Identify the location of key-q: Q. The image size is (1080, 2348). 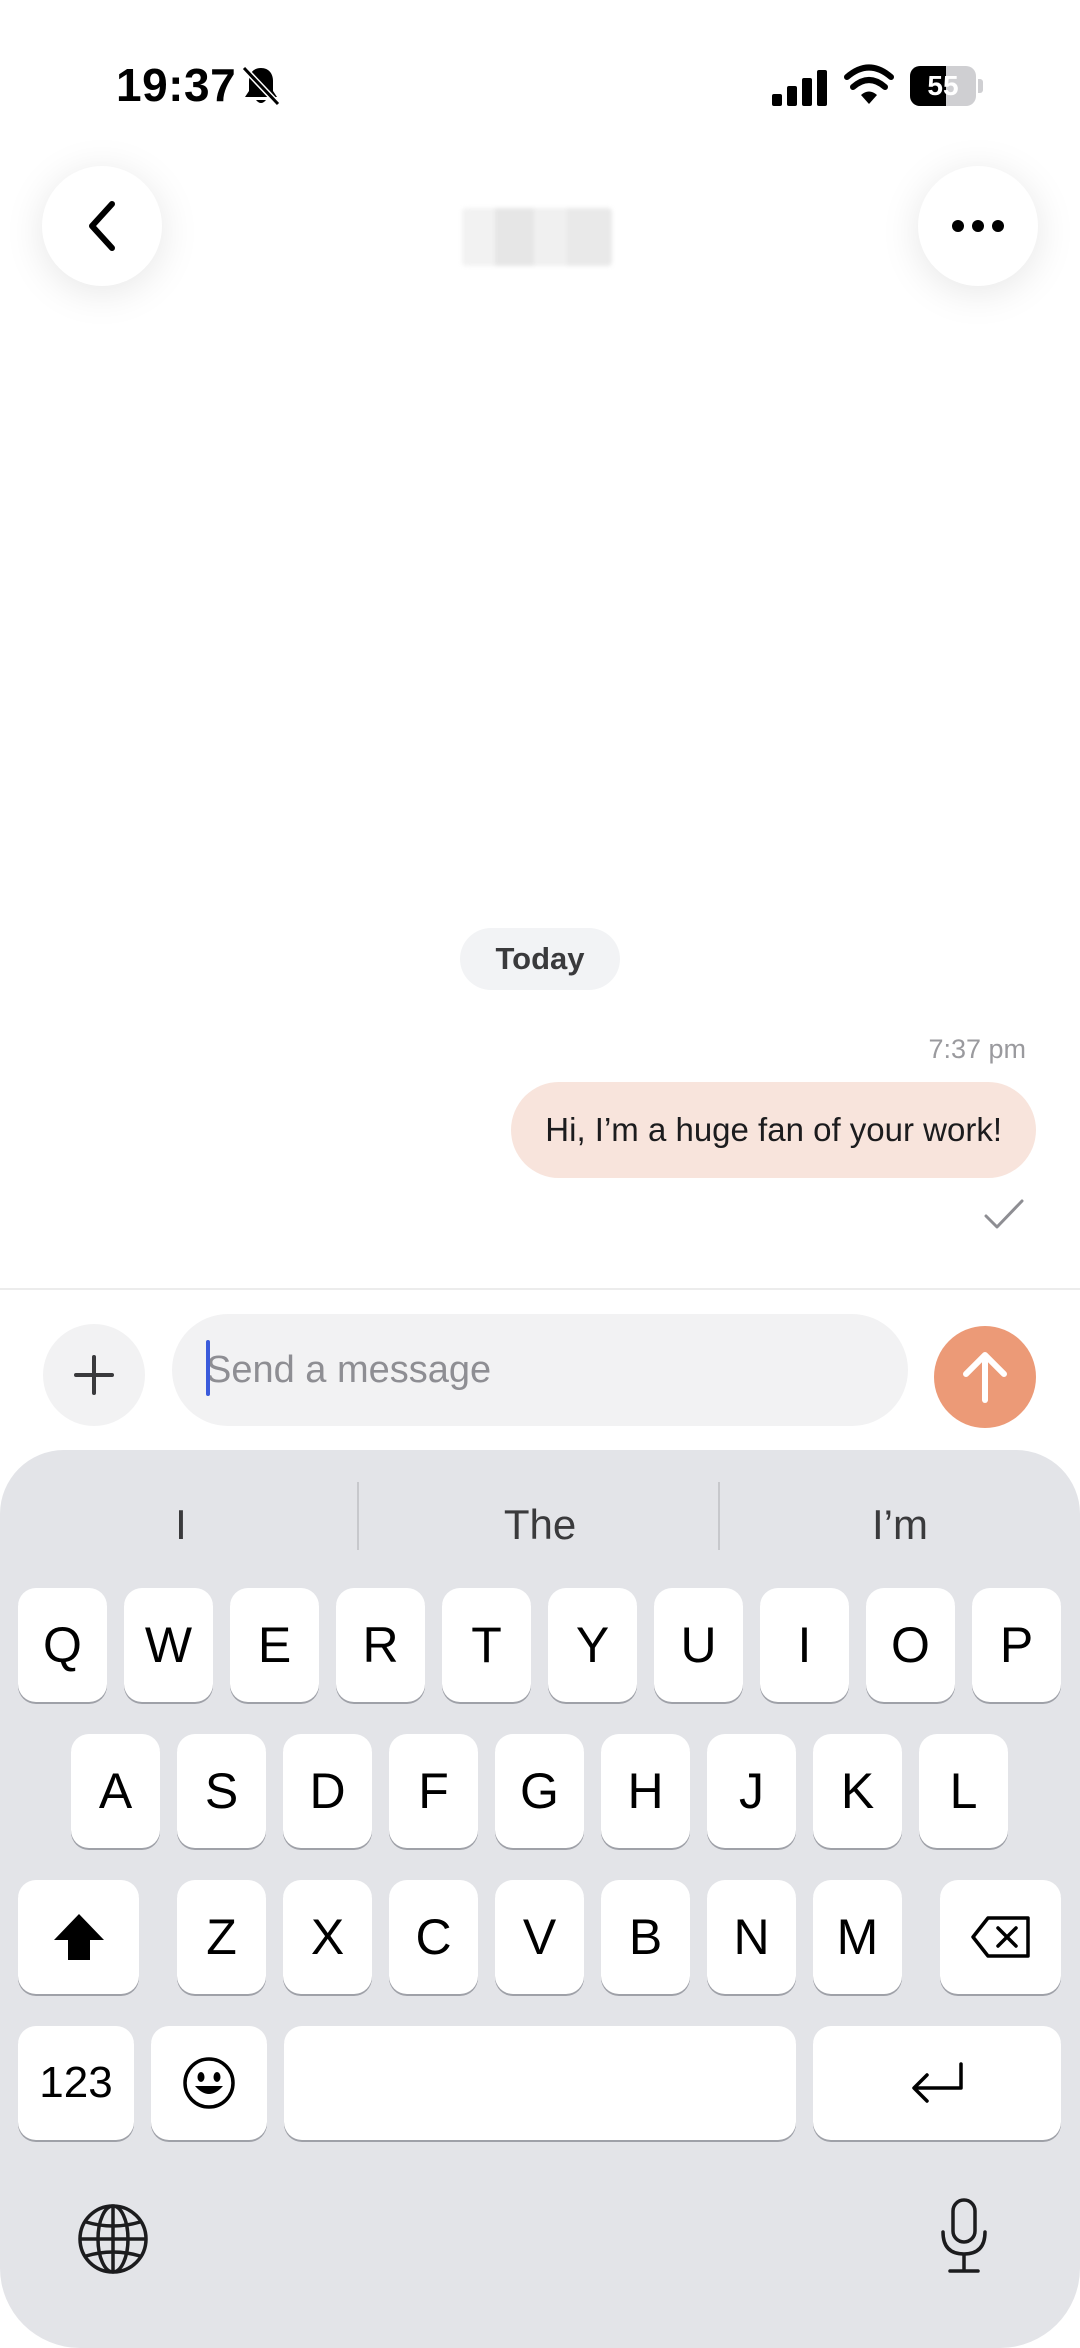
(62, 1645).